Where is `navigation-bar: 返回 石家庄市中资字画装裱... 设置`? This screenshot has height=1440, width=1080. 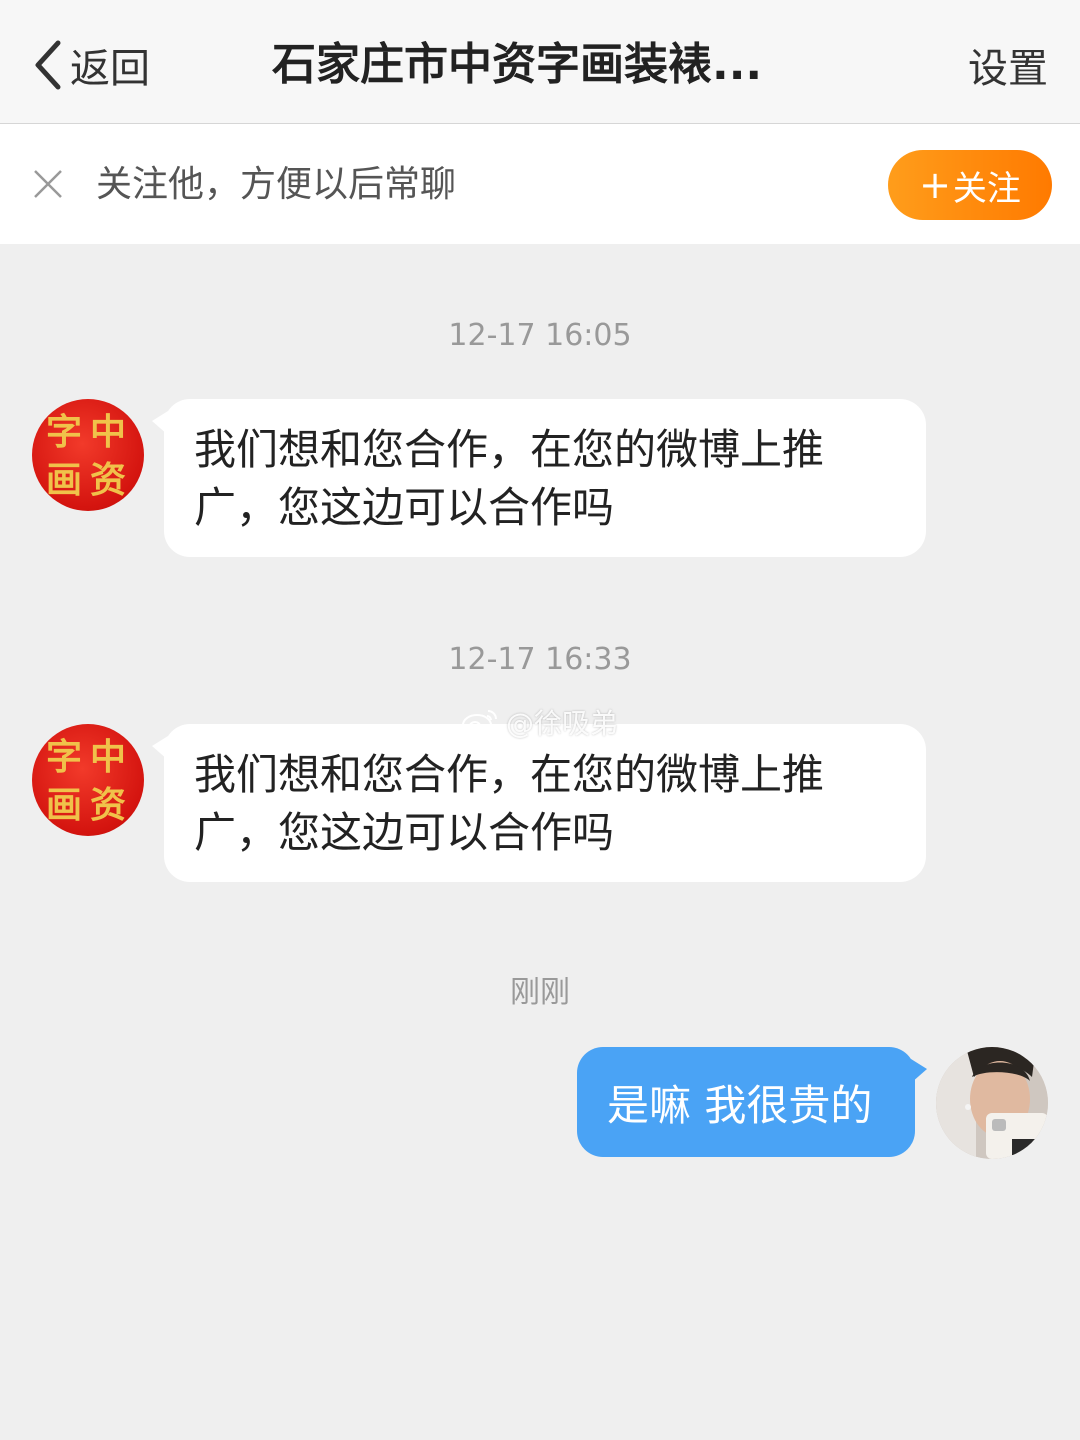 navigation-bar: 返回 石家庄市中资字画装裱... 设置 is located at coordinates (540, 62).